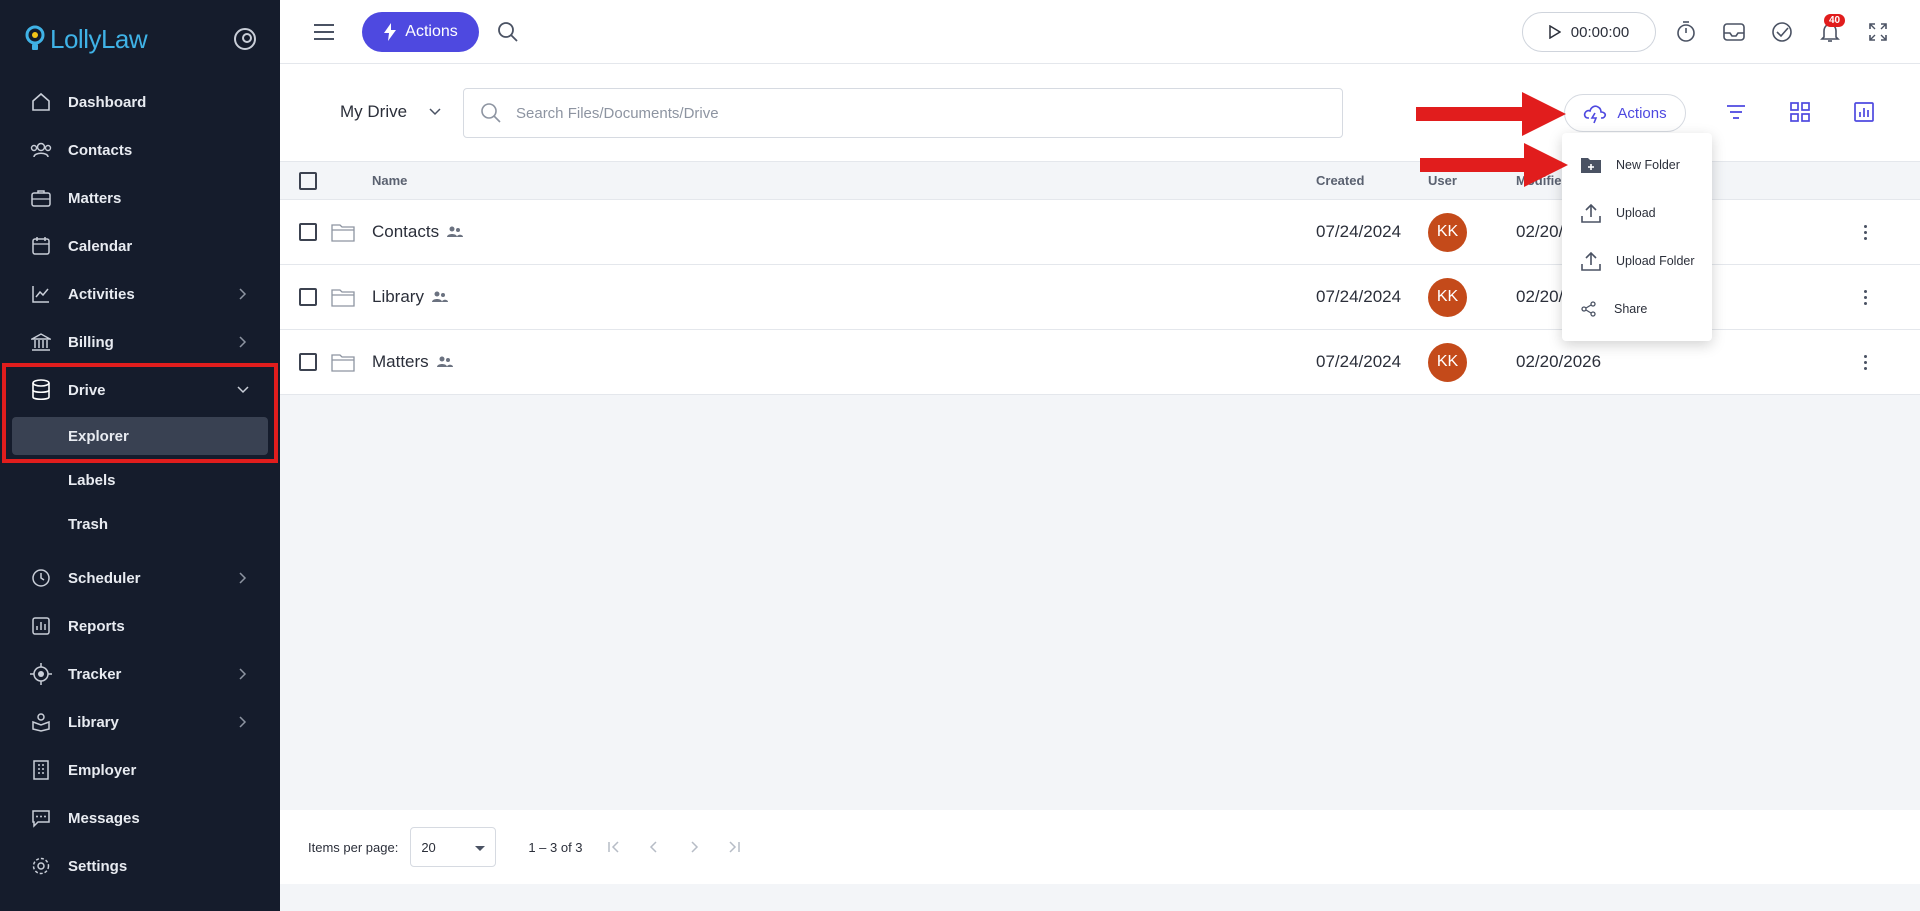  What do you see at coordinates (92, 480) in the screenshot?
I see `sidebar-item-label: Labels` at bounding box center [92, 480].